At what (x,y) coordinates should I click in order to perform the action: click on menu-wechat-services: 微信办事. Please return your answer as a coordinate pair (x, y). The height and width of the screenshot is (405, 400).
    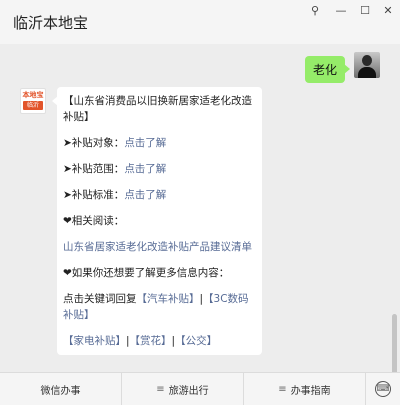
    Looking at the image, I should click on (61, 389).